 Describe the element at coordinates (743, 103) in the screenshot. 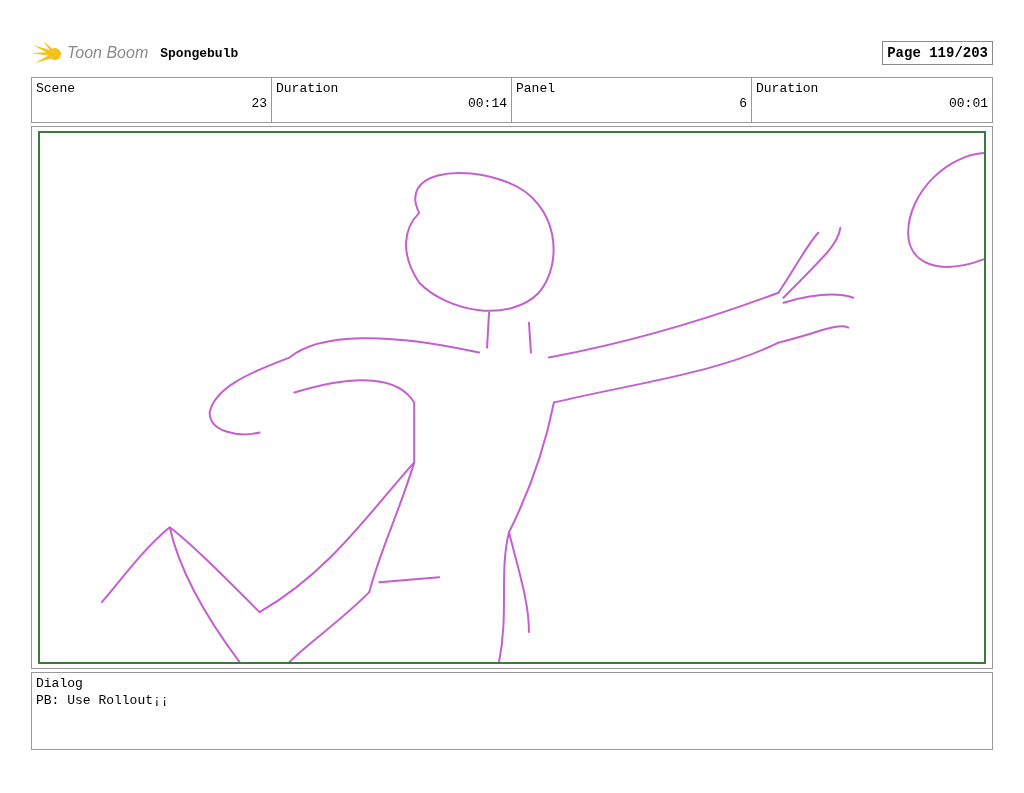

I see `field-value: 6` at that location.